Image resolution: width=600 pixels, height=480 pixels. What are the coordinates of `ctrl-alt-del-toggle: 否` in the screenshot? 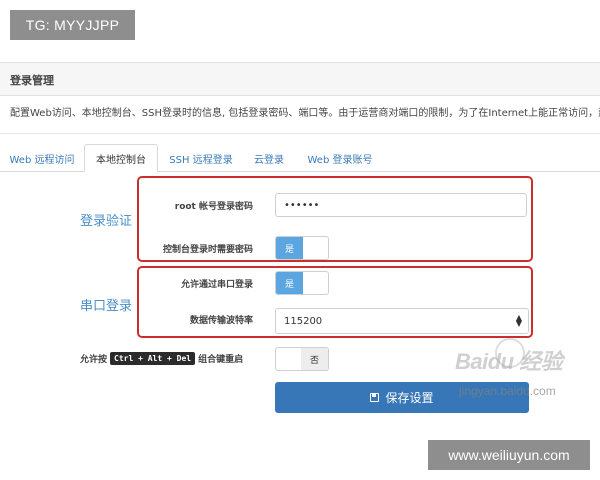 It's located at (302, 359).